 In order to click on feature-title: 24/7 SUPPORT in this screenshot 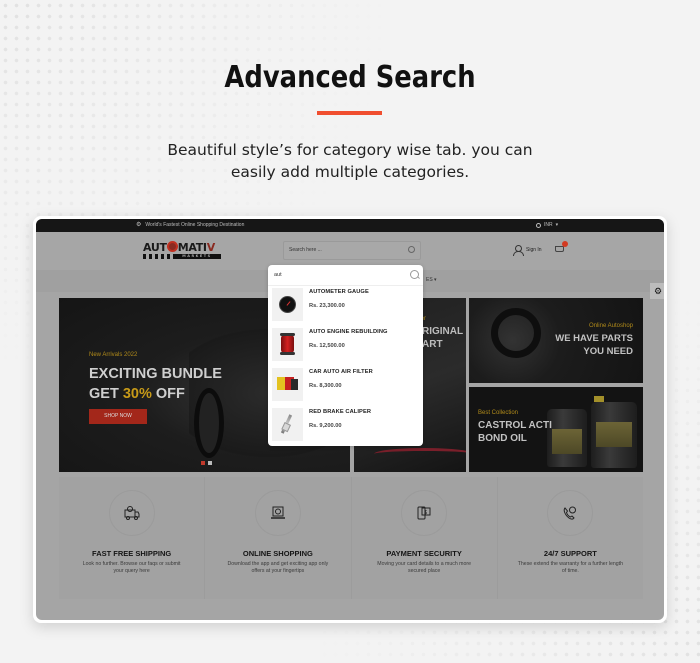, I will do `click(570, 553)`.